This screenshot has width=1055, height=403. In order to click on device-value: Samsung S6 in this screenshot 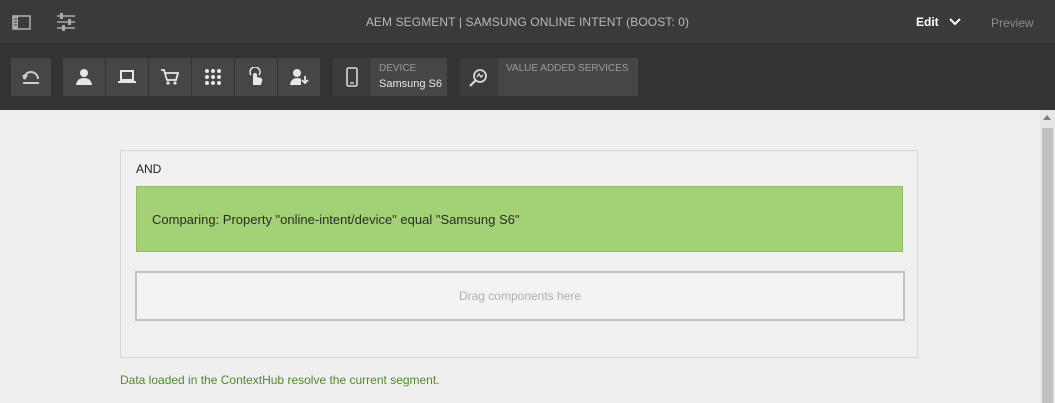, I will do `click(410, 84)`.